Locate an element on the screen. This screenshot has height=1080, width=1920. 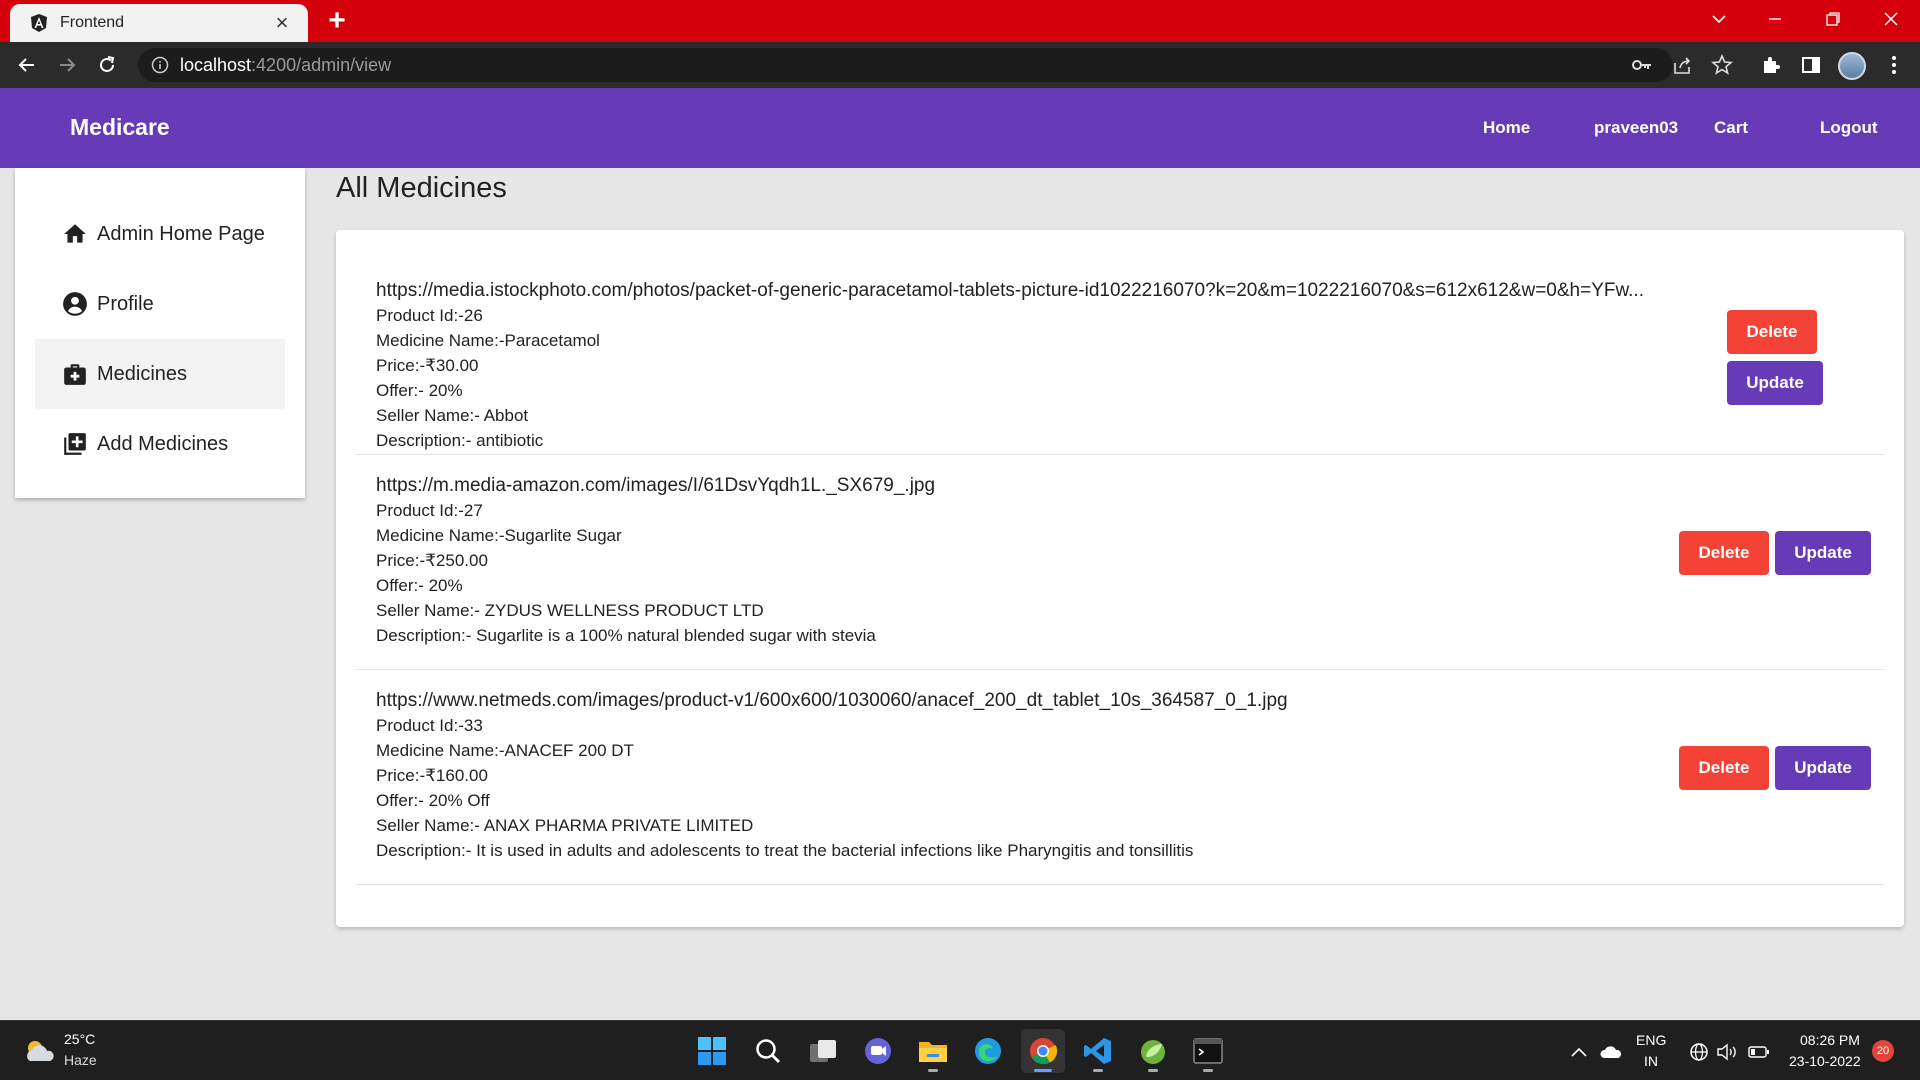
battery-icon is located at coordinates (1759, 1052).